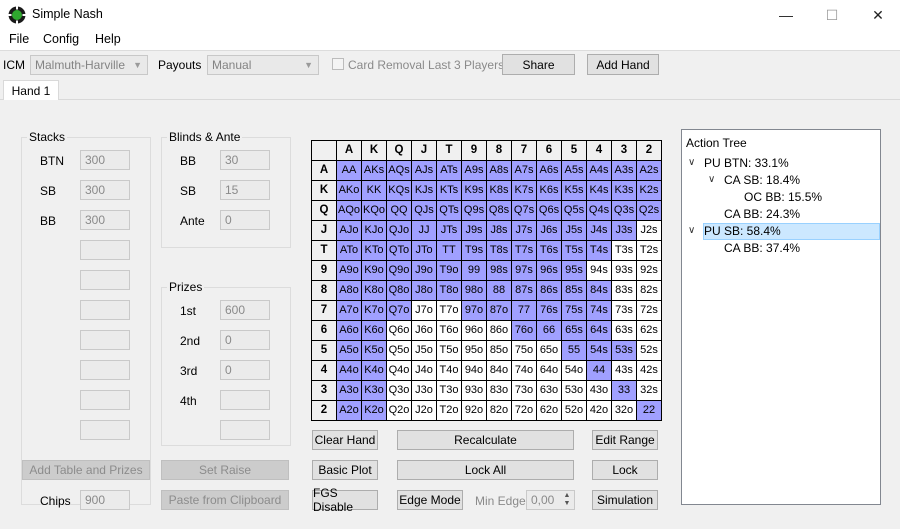  I want to click on hand-cell: A3o, so click(349, 390).